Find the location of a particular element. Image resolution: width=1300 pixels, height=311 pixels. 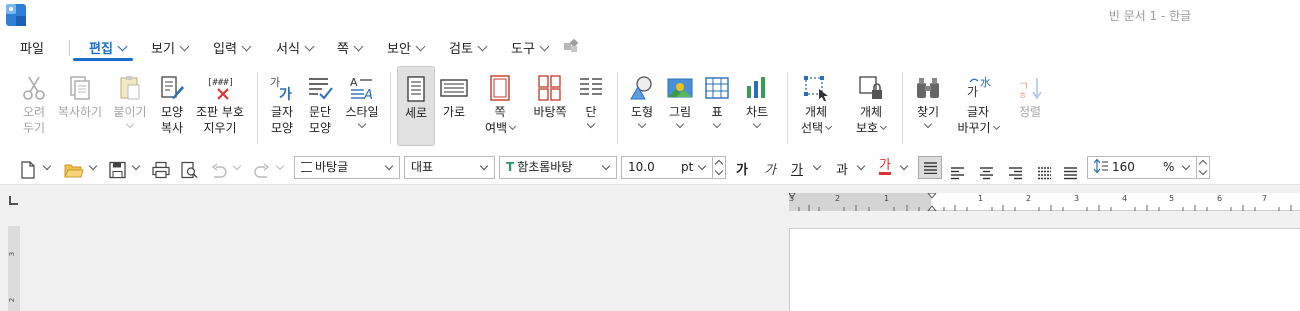

master-page-button: 바탕쪽 is located at coordinates (550, 107).